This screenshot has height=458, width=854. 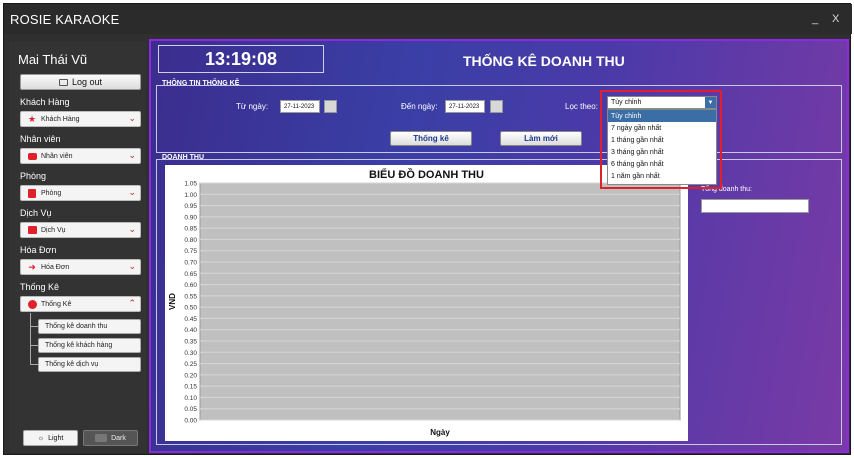 I want to click on logout-button: Log out, so click(x=80, y=82).